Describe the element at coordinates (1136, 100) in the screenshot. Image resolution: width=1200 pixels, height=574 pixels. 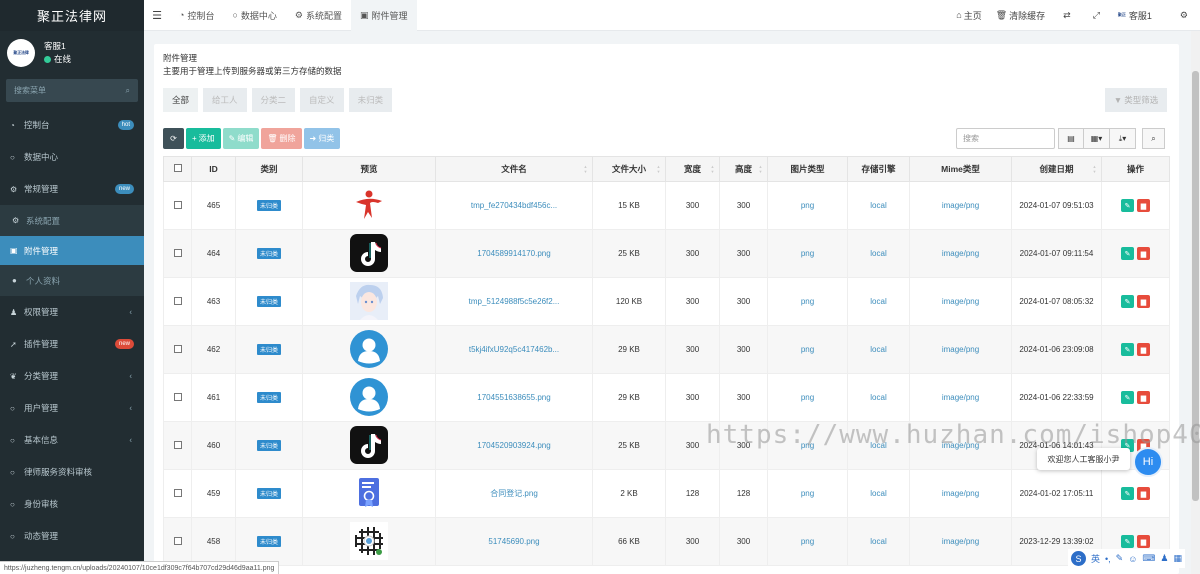
I see `type-filter-button: ▼ 类型筛选` at that location.